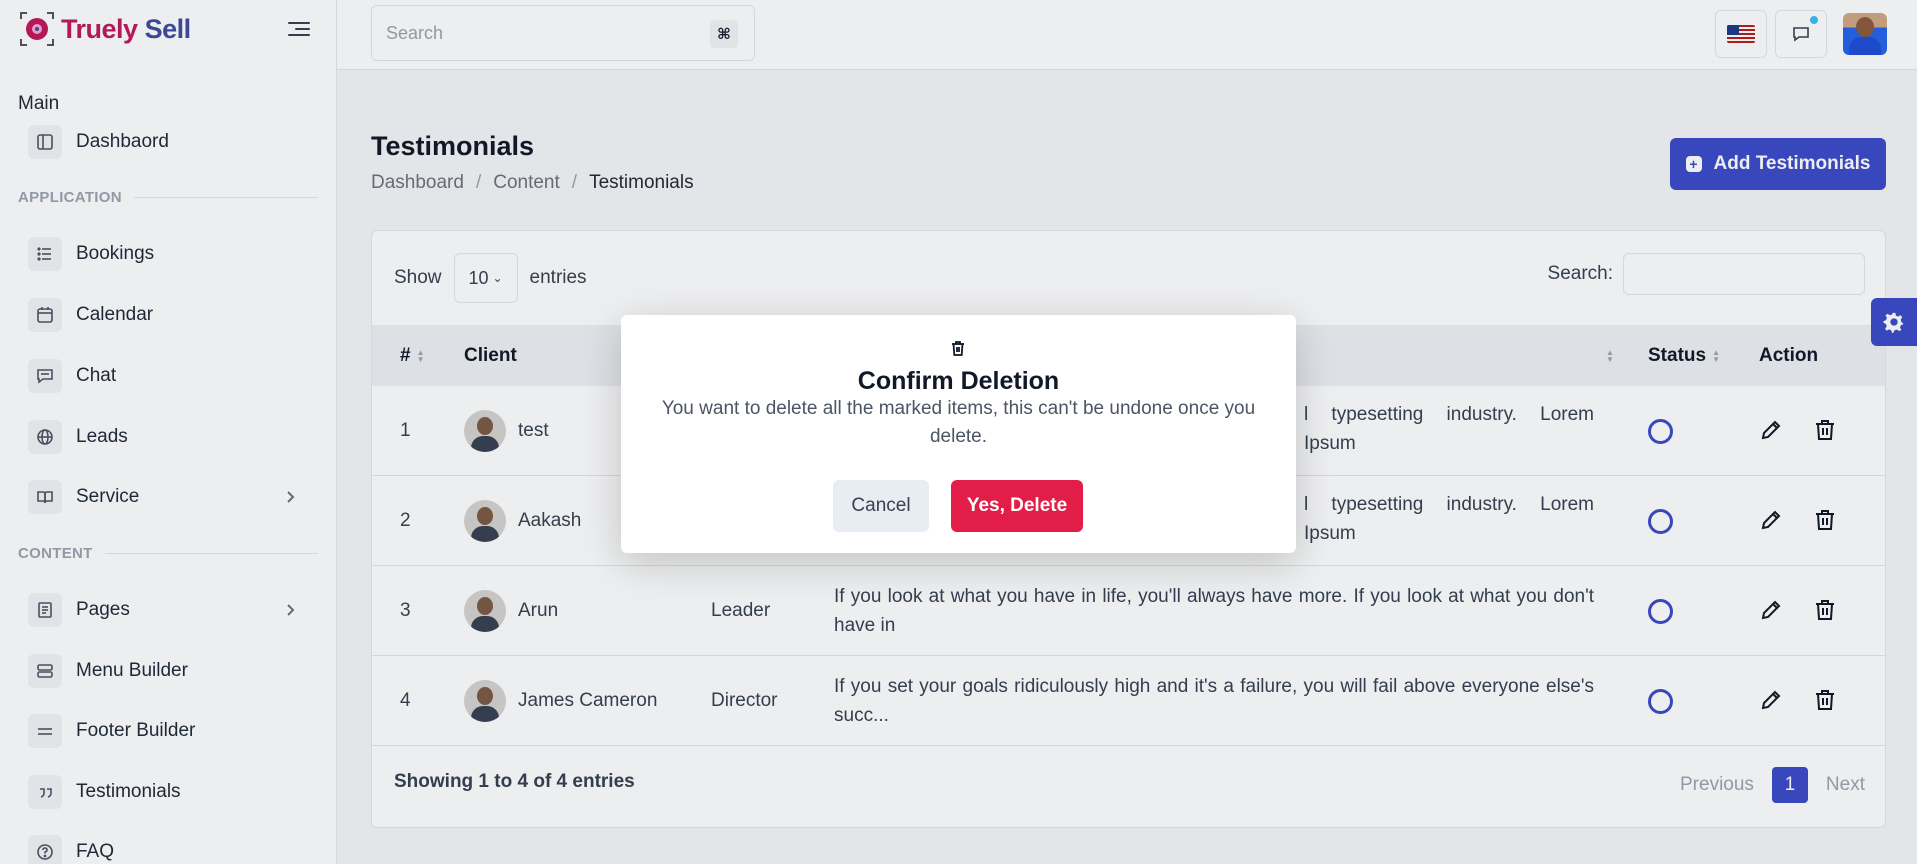 Image resolution: width=1917 pixels, height=864 pixels. What do you see at coordinates (881, 506) in the screenshot?
I see `cancel-button: Cancel` at bounding box center [881, 506].